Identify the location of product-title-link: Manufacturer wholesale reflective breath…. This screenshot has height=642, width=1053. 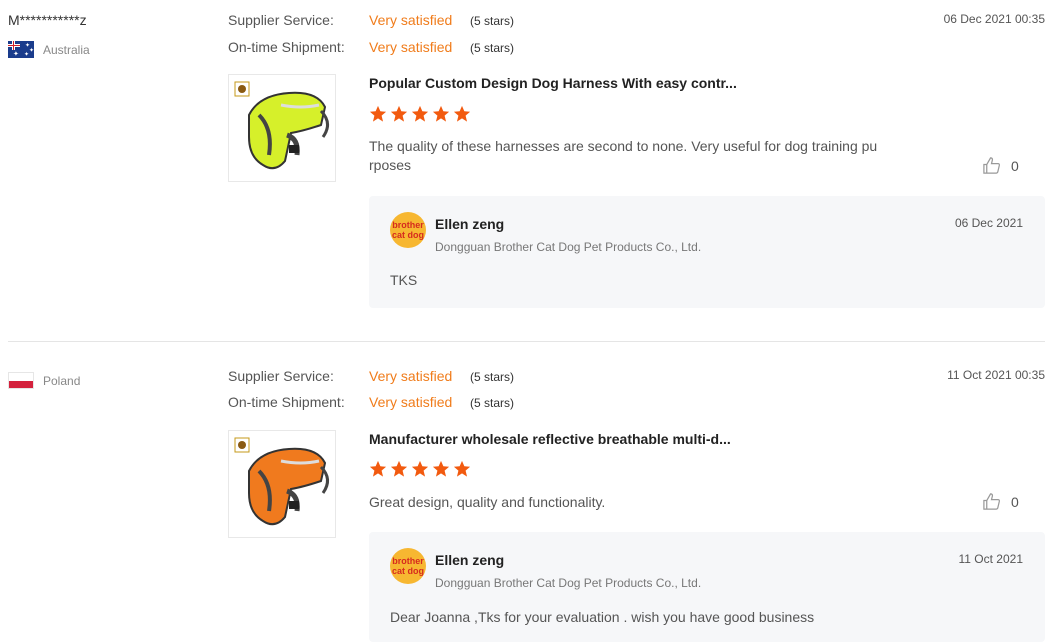
(550, 439).